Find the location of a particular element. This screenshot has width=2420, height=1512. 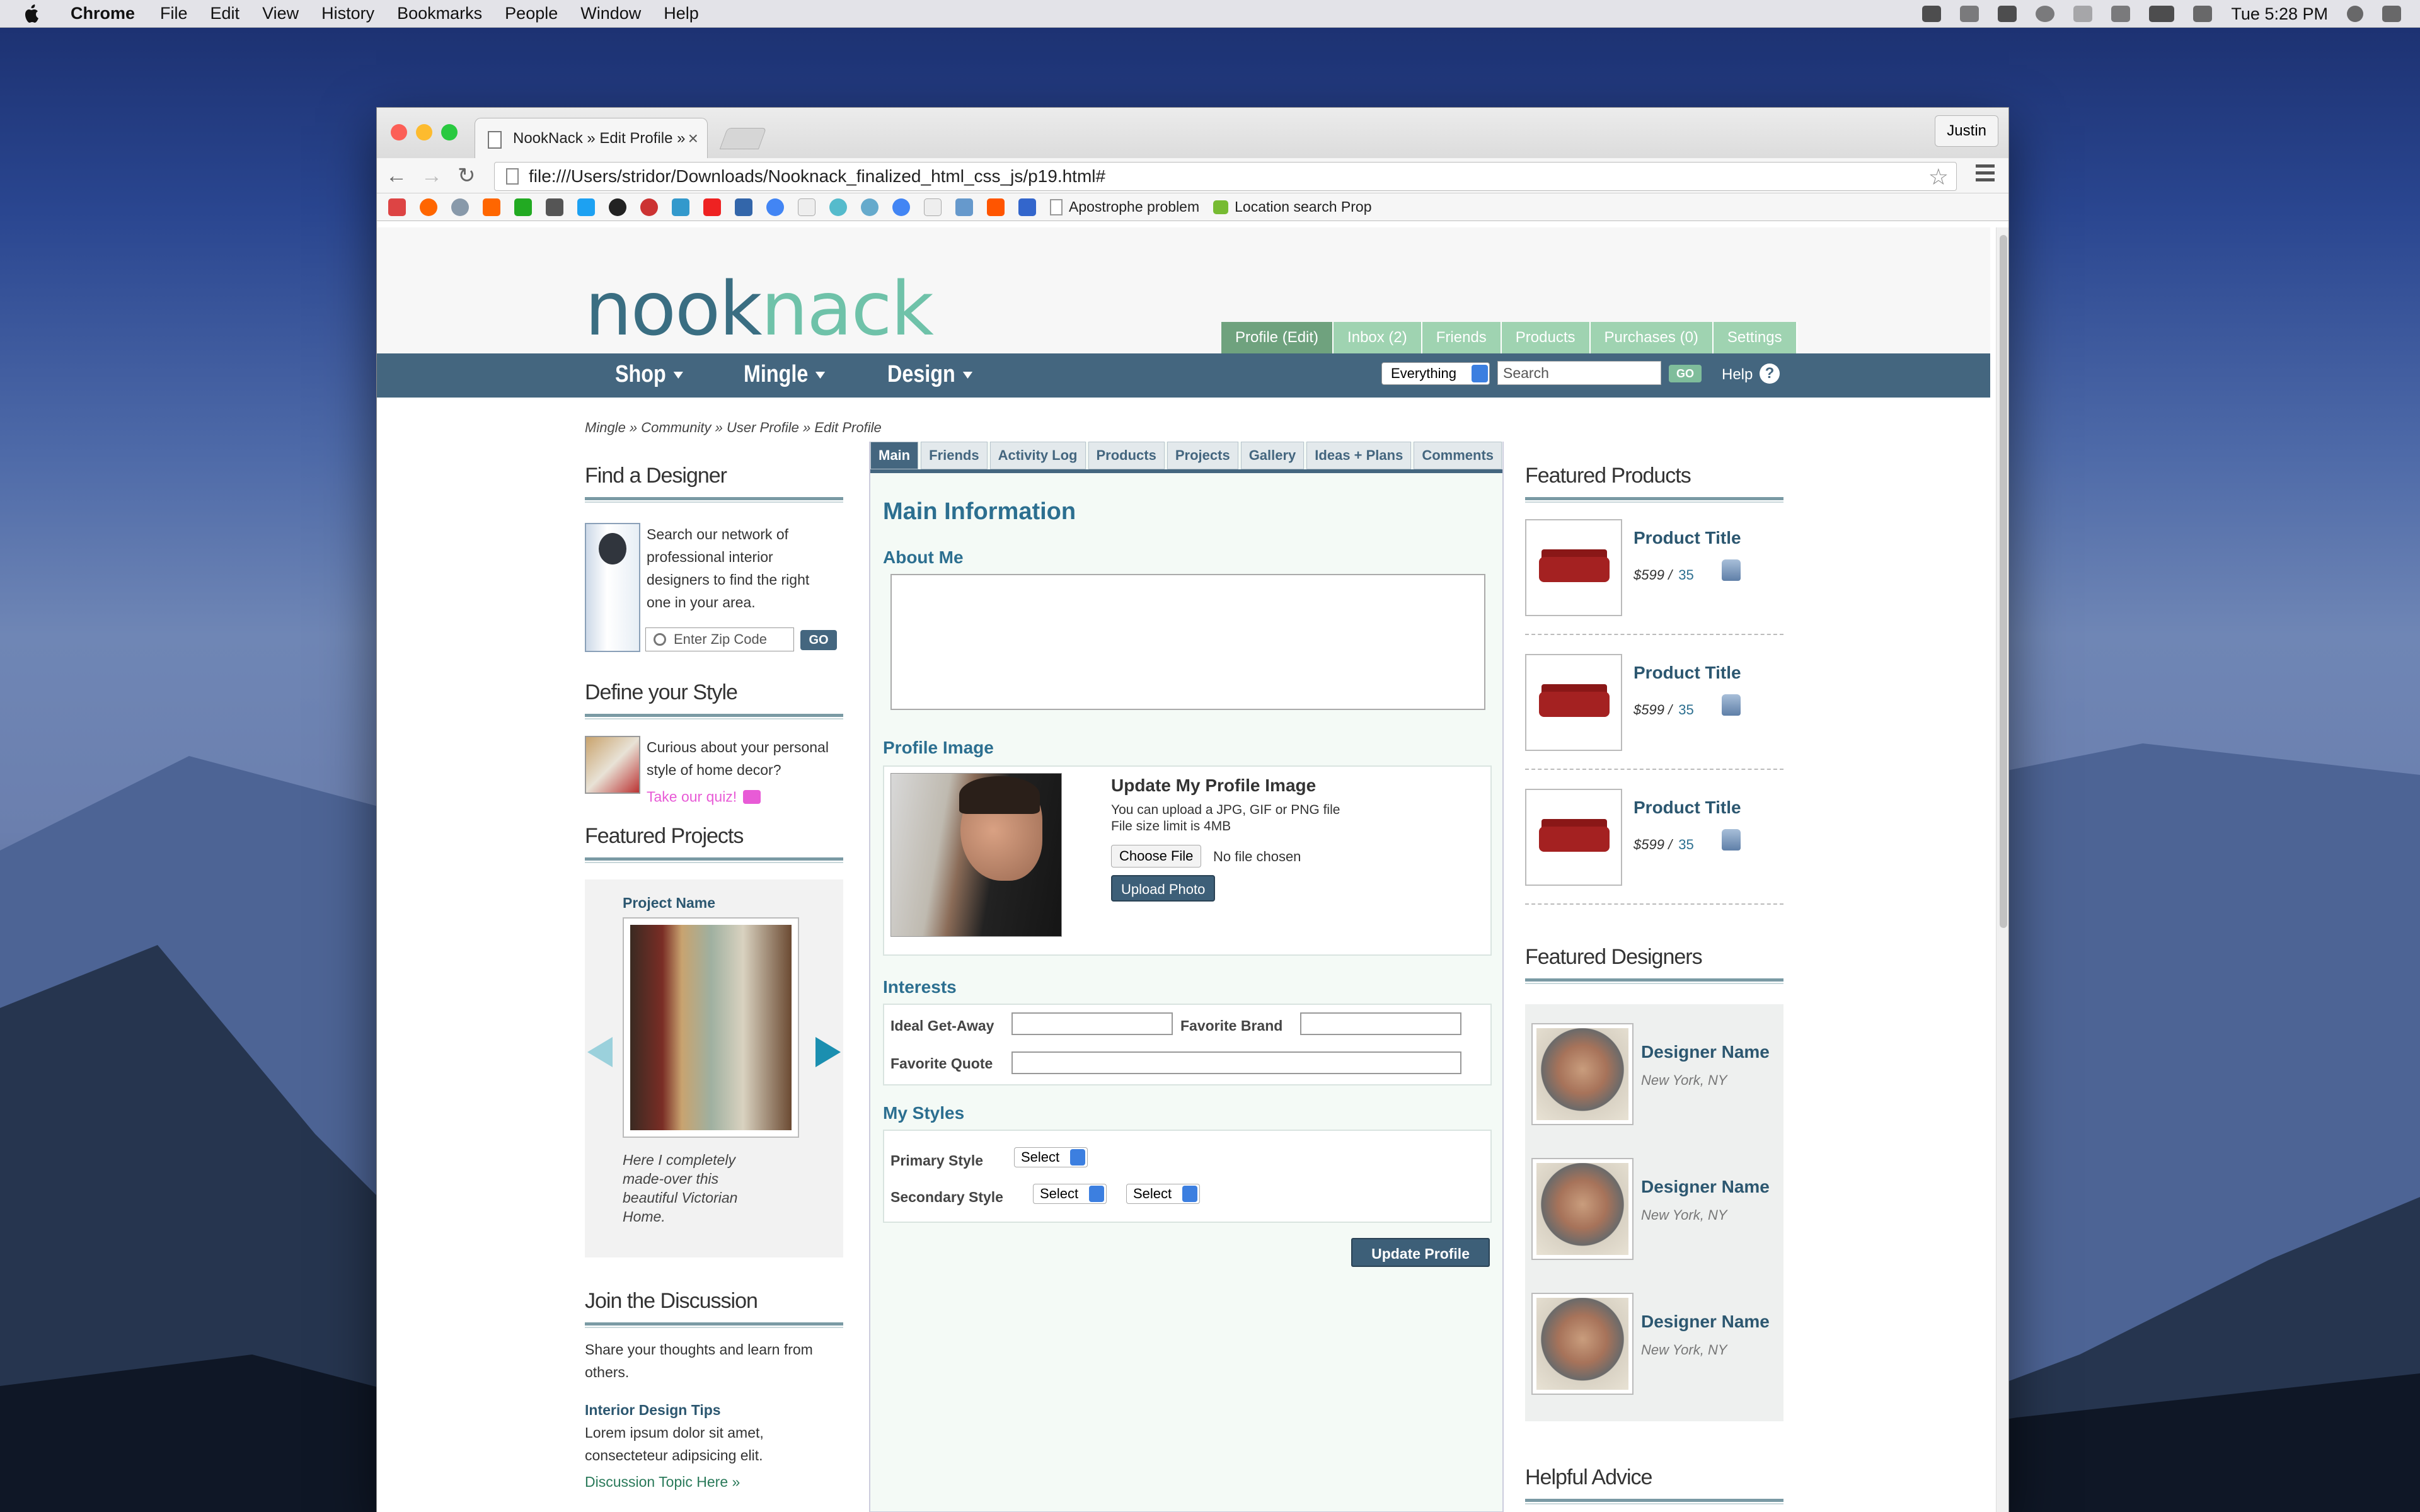

glasses-icon is located at coordinates (1970, 14).